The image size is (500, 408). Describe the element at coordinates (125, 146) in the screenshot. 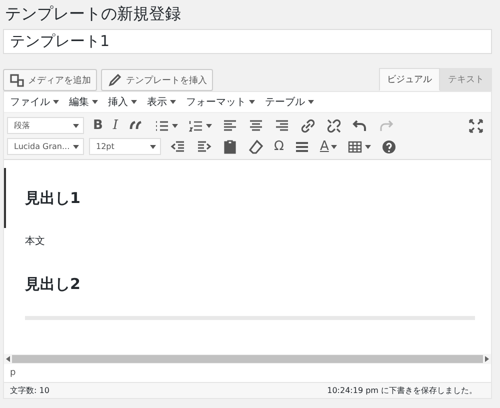

I see `dropdown-select: 12pt` at that location.